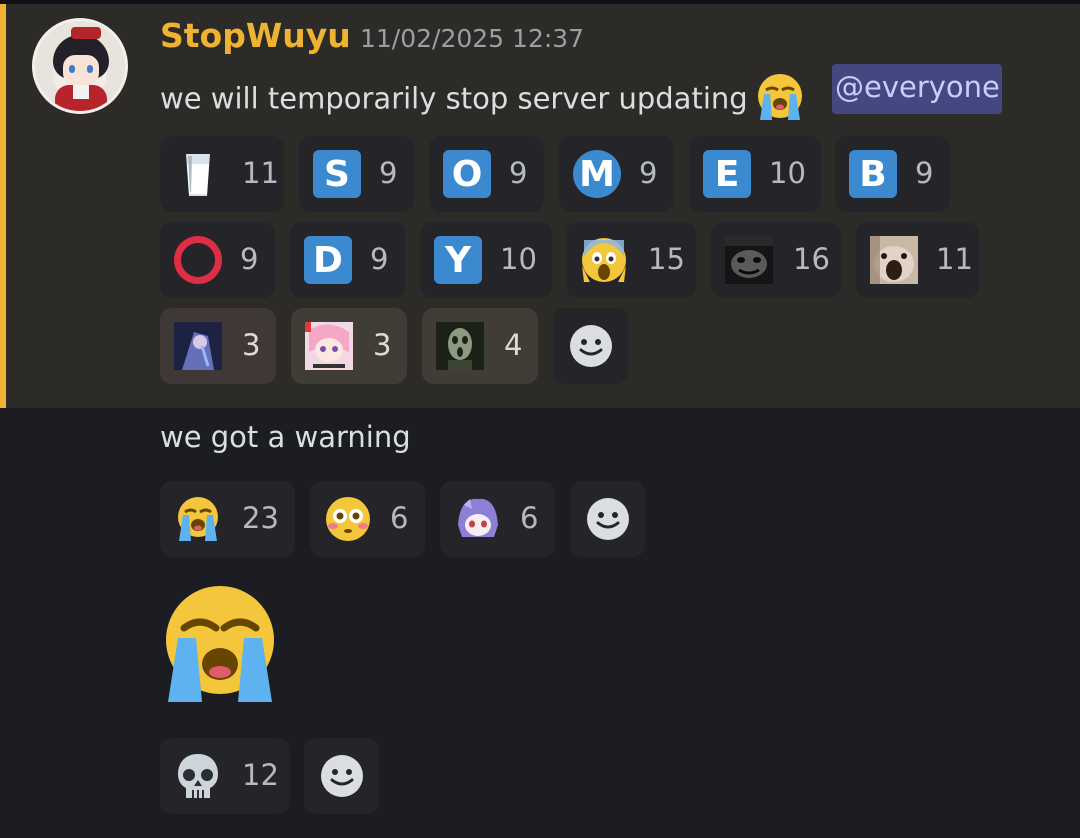 The image size is (1080, 838). What do you see at coordinates (198, 776) in the screenshot?
I see `skull-icon` at bounding box center [198, 776].